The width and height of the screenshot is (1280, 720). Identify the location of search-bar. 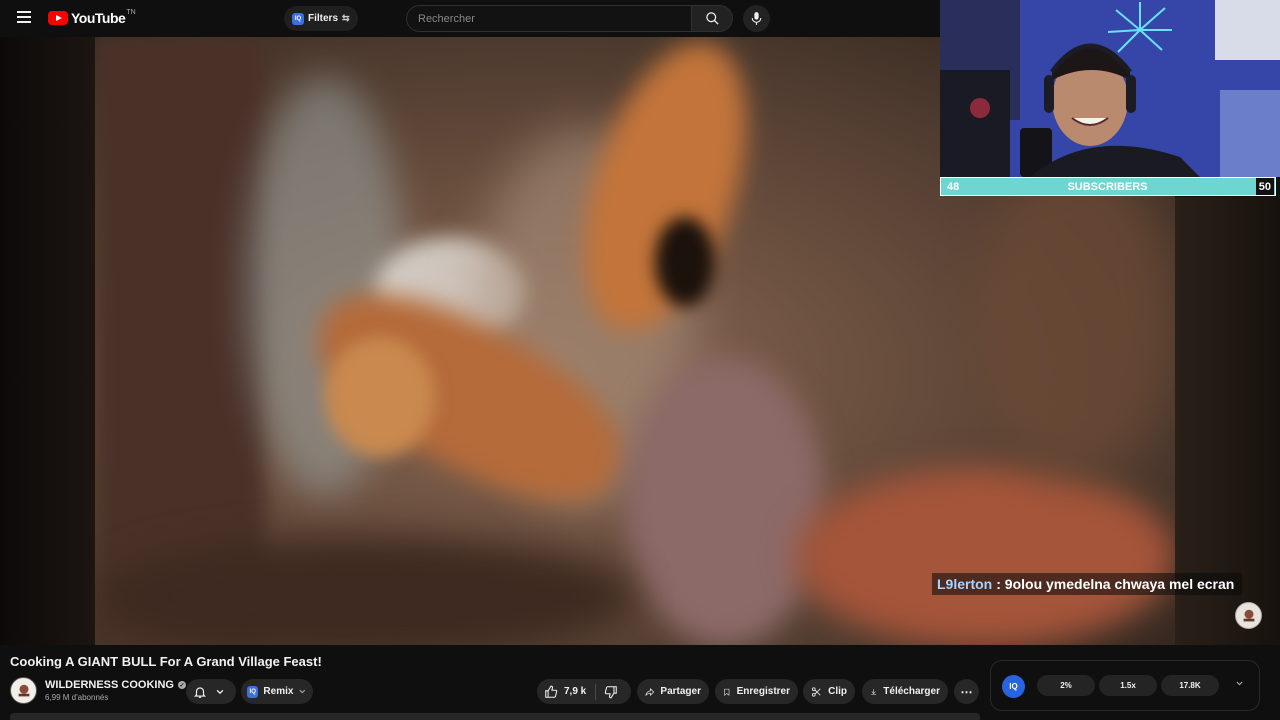
(569, 18).